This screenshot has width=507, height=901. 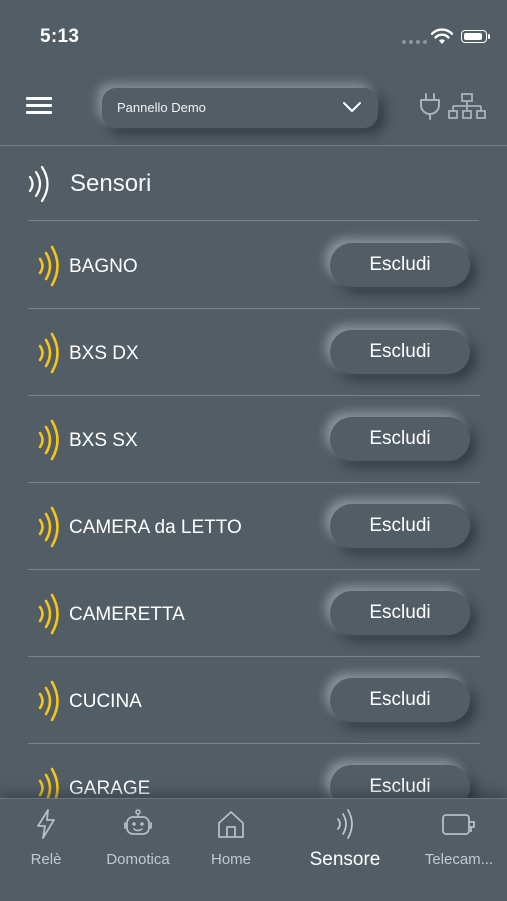 I want to click on camera-icon, so click(x=458, y=824).